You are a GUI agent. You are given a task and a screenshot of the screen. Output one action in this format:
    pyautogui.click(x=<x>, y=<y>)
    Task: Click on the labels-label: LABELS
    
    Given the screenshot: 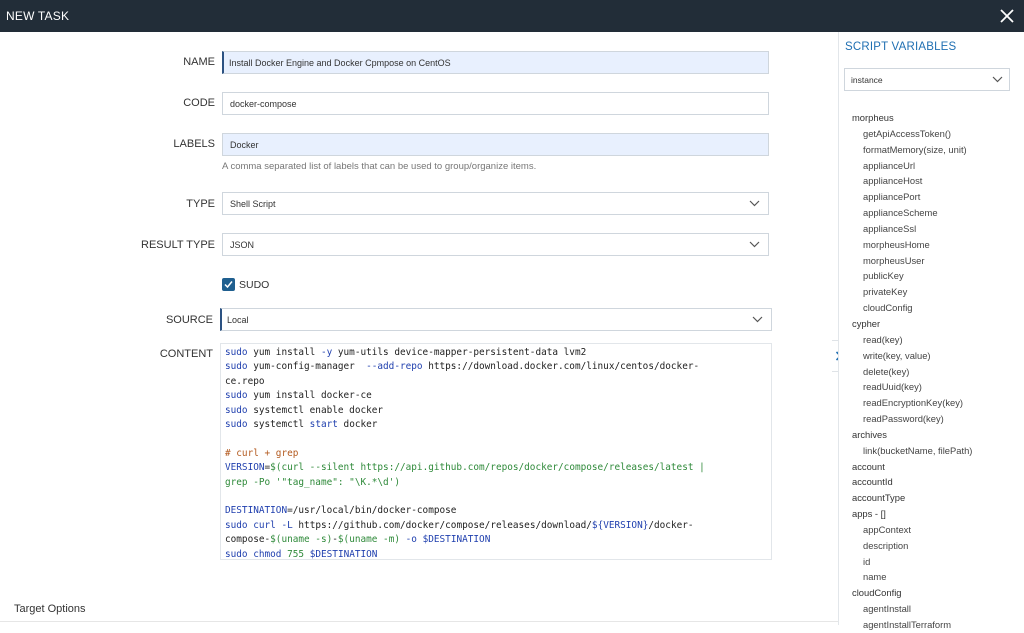 What is the action you would take?
    pyautogui.click(x=194, y=144)
    